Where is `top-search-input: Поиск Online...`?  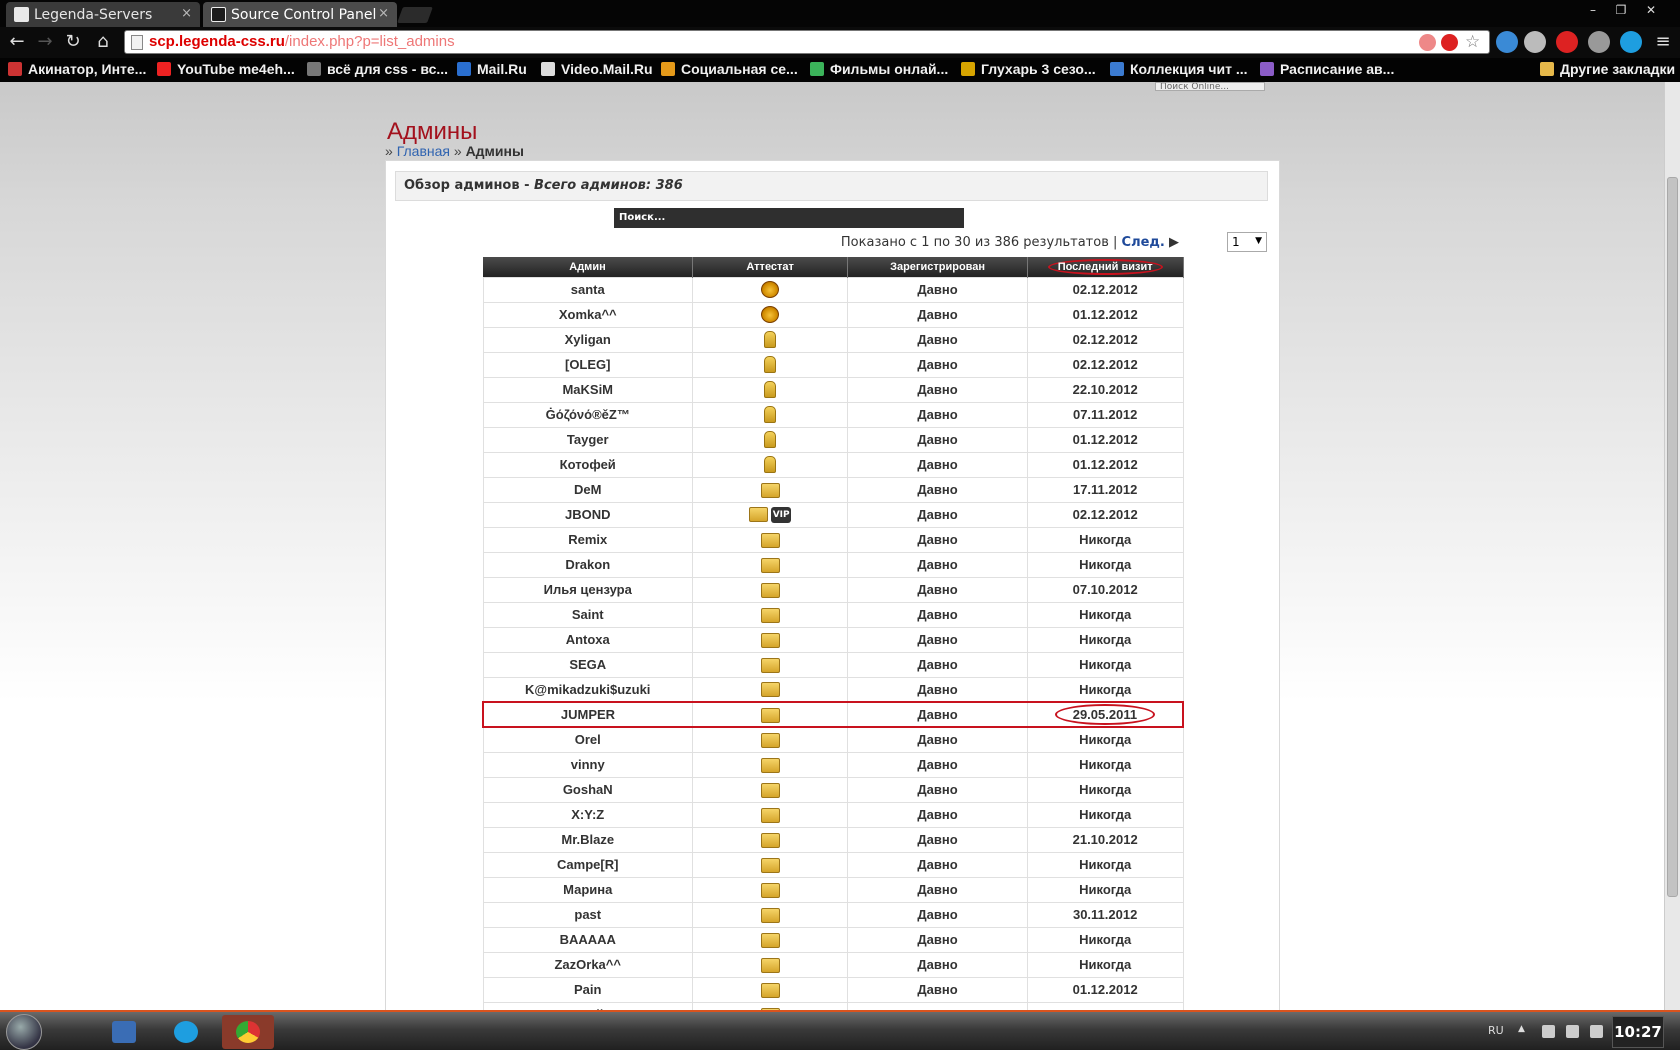
top-search-input: Поиск Online... is located at coordinates (1210, 86).